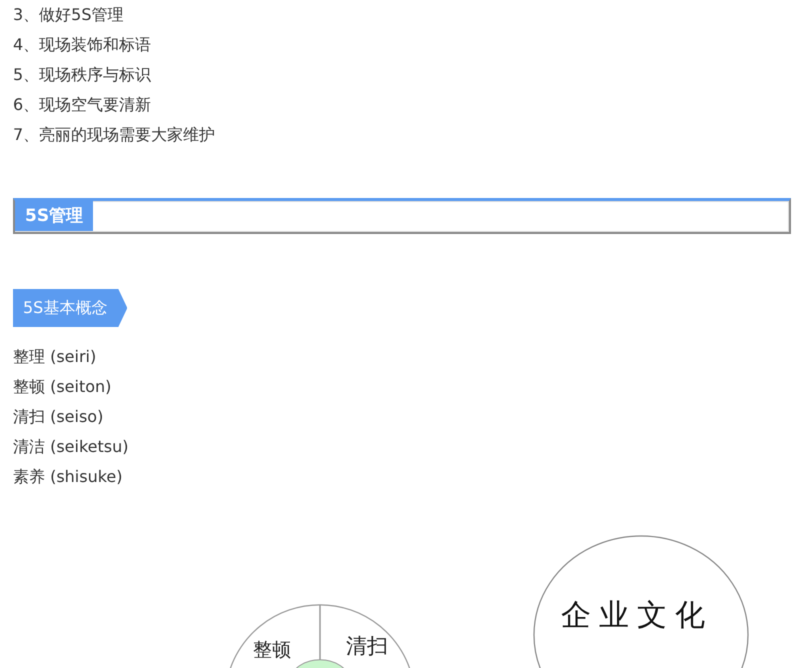 The height and width of the screenshot is (668, 798). Describe the element at coordinates (637, 615) in the screenshot. I see `diagram-label: 企业文化` at that location.